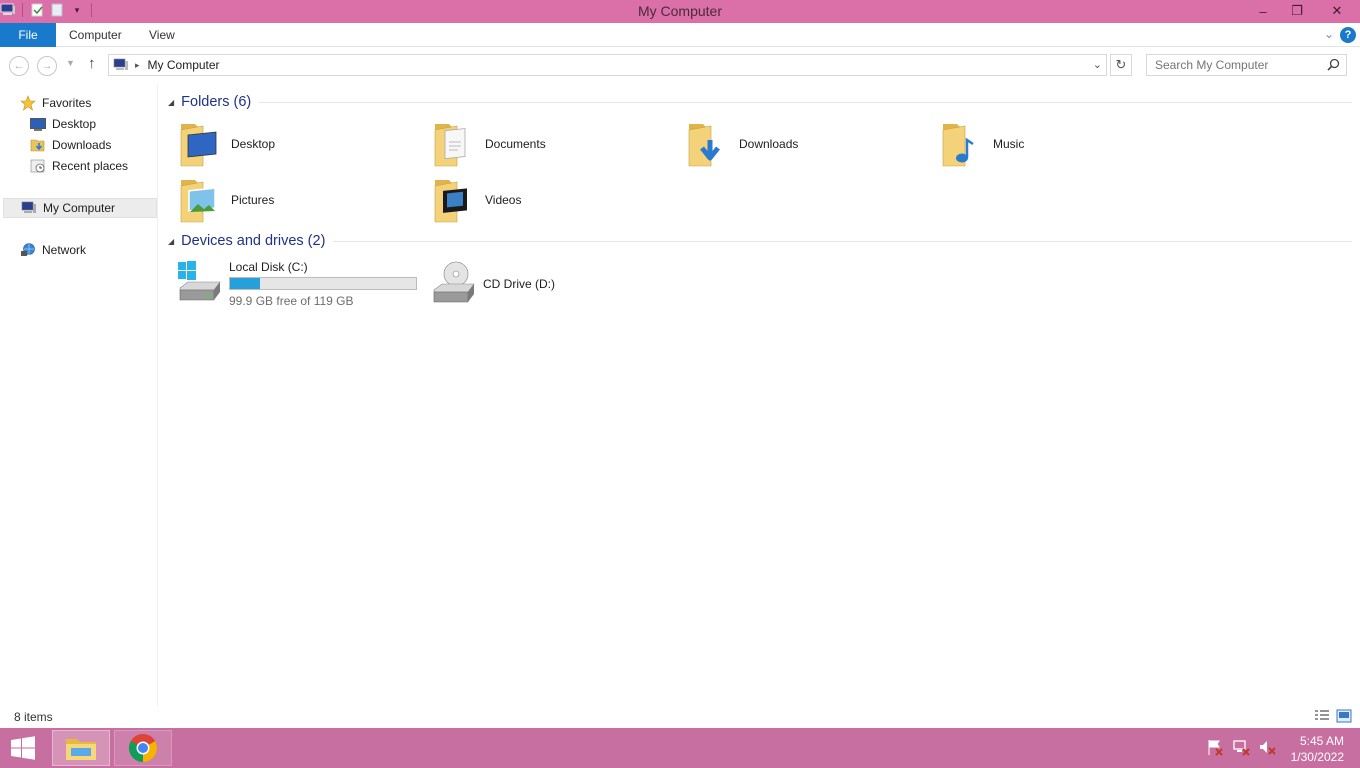 The image size is (1360, 768). Describe the element at coordinates (67, 103) in the screenshot. I see `nav-favorites-label: Favorites` at that location.